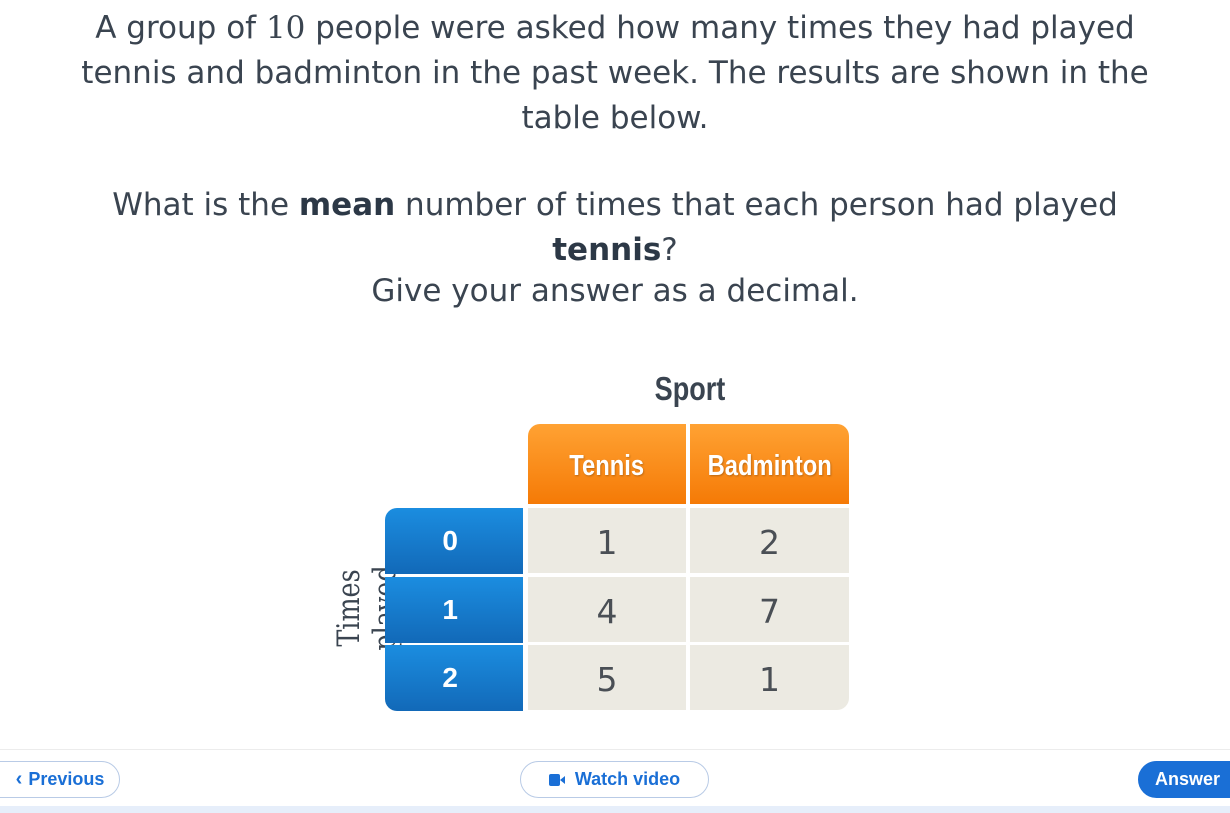 Image resolution: width=1230 pixels, height=813 pixels. I want to click on row-header-0: 0, so click(454, 541).